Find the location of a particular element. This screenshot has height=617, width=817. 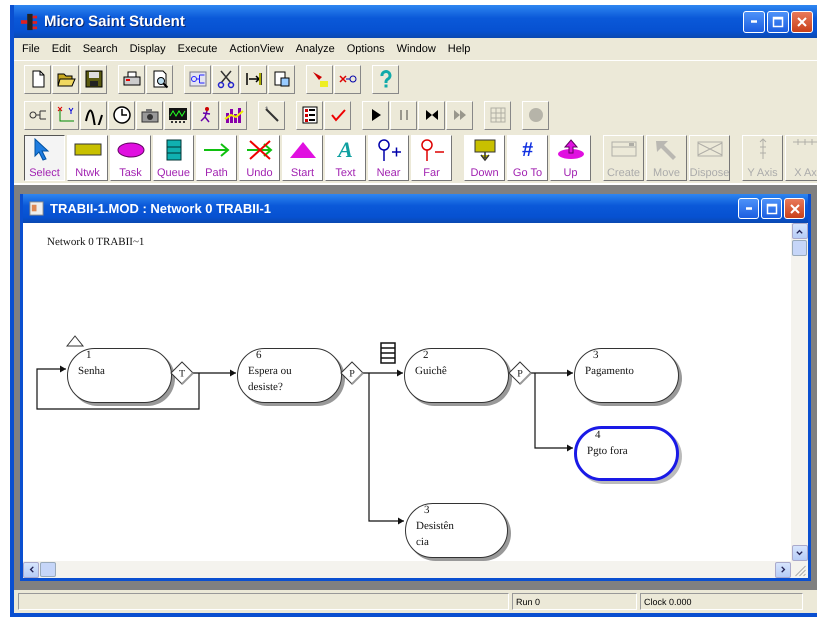

chevron-down-icon is located at coordinates (799, 553).